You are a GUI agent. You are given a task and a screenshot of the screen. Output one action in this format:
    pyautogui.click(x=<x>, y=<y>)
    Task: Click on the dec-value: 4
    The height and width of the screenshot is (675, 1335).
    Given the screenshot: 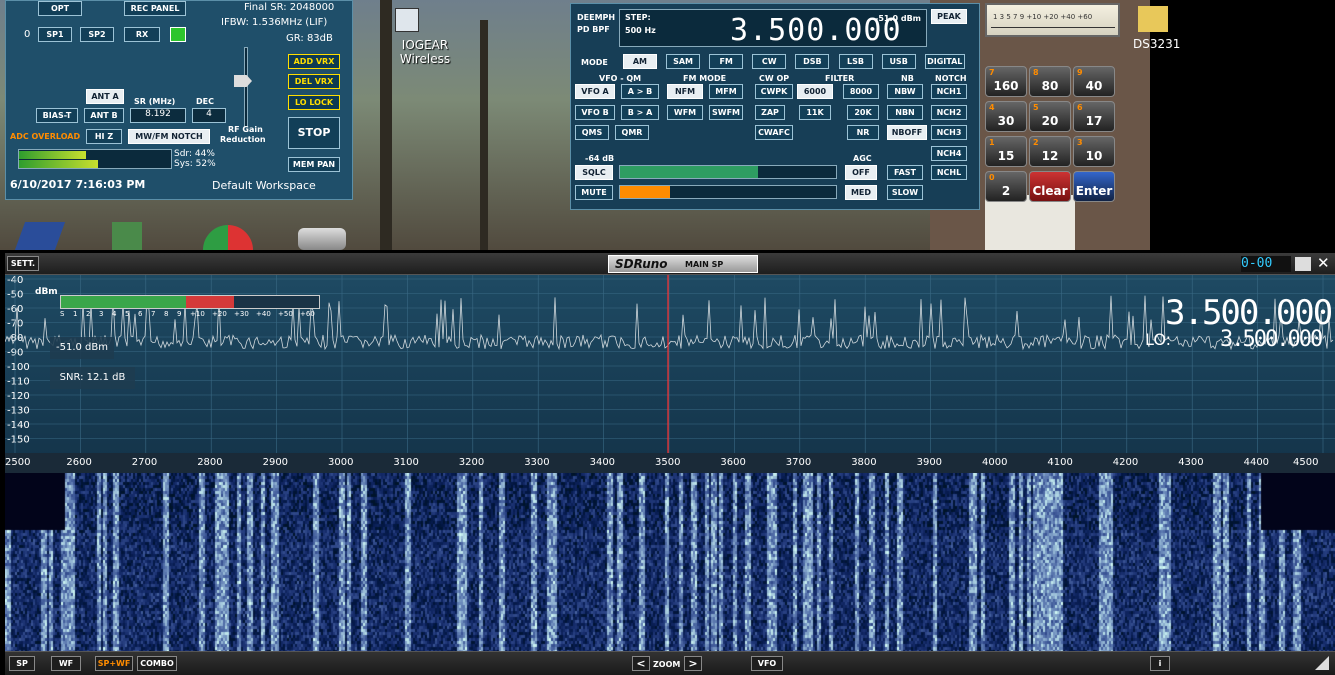 What is the action you would take?
    pyautogui.click(x=209, y=115)
    